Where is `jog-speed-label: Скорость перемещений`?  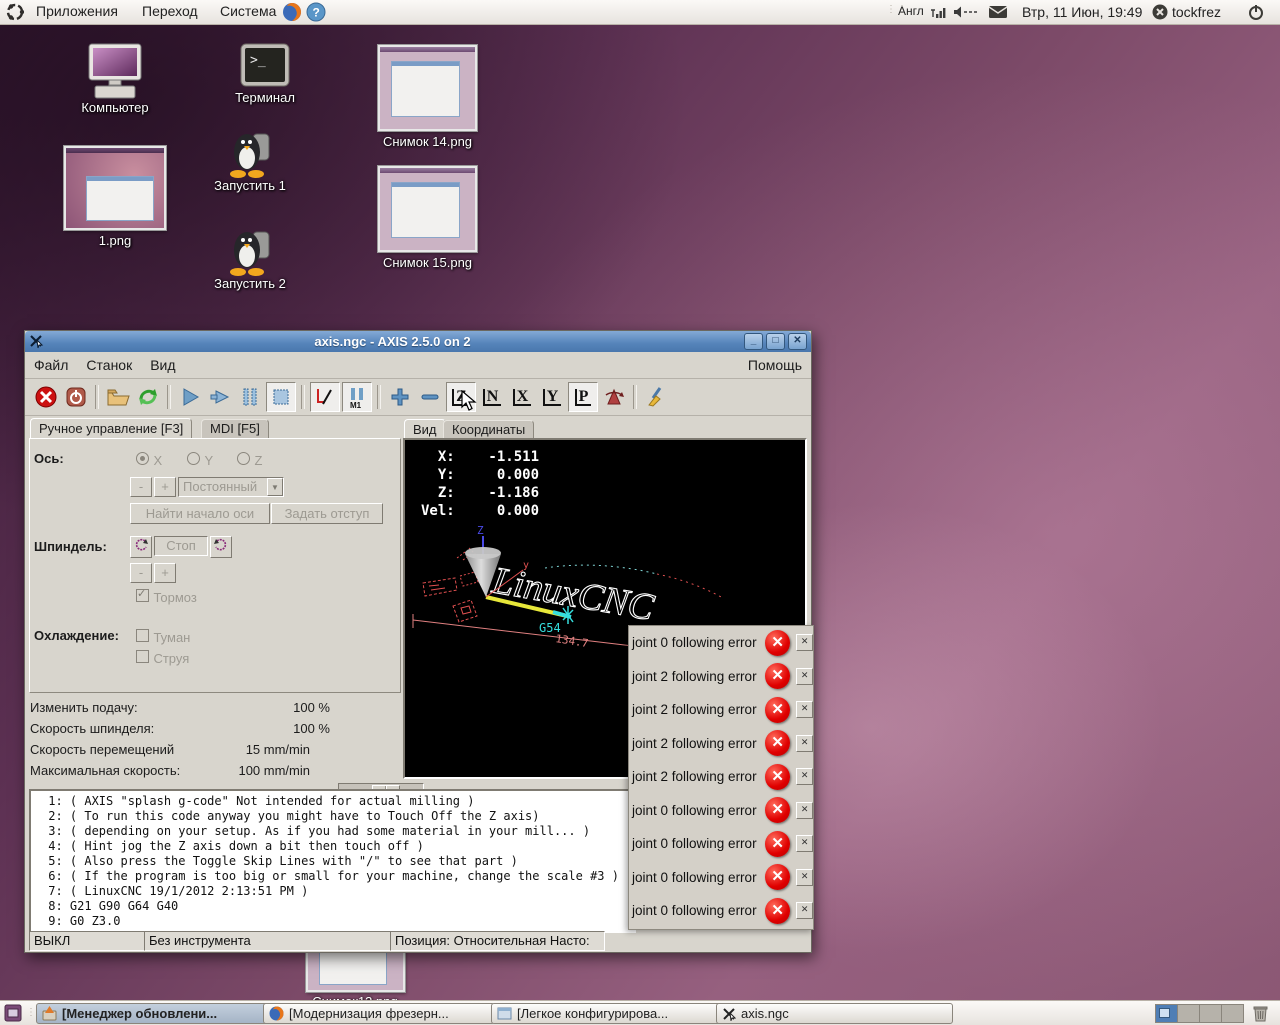
jog-speed-label: Скорость перемещений is located at coordinates (102, 749).